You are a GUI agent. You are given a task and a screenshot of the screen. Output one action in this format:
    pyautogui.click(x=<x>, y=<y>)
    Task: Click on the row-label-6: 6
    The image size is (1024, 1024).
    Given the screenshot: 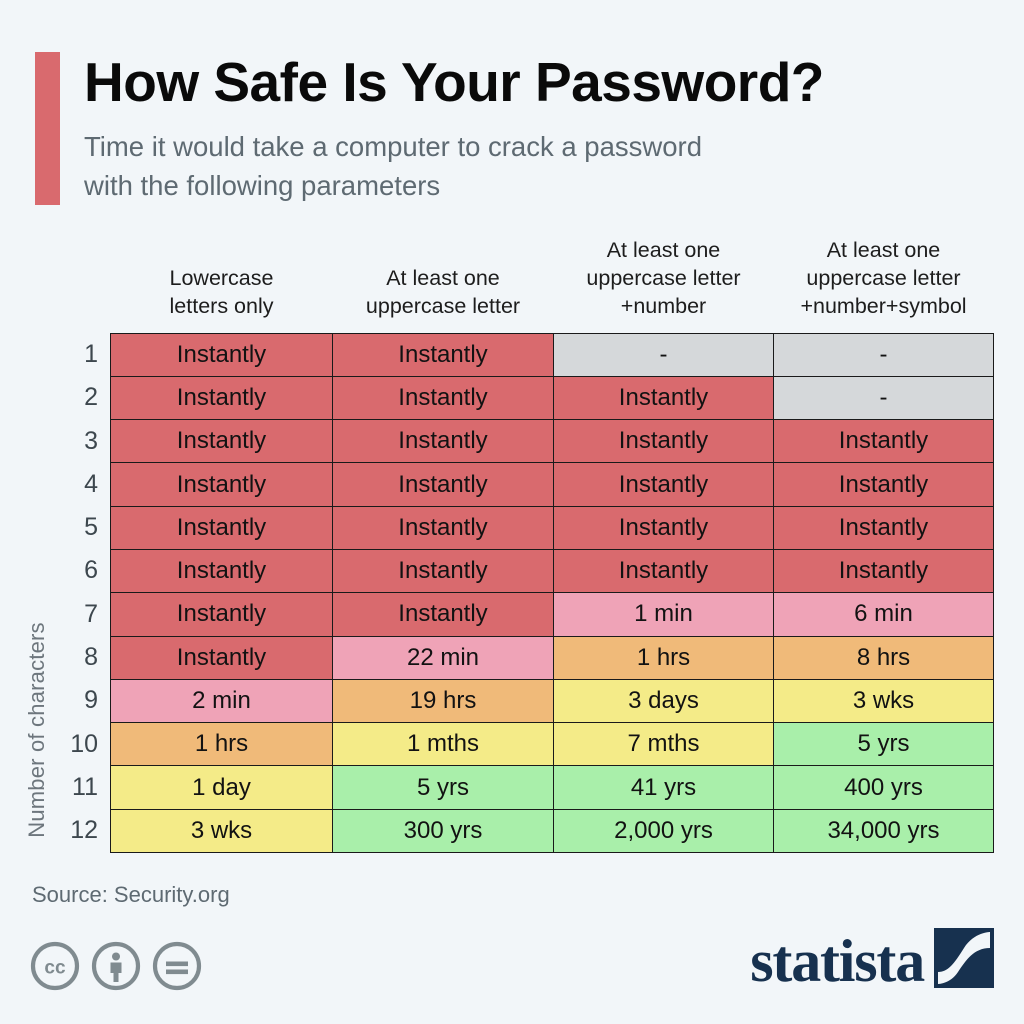 What is the action you would take?
    pyautogui.click(x=91, y=570)
    